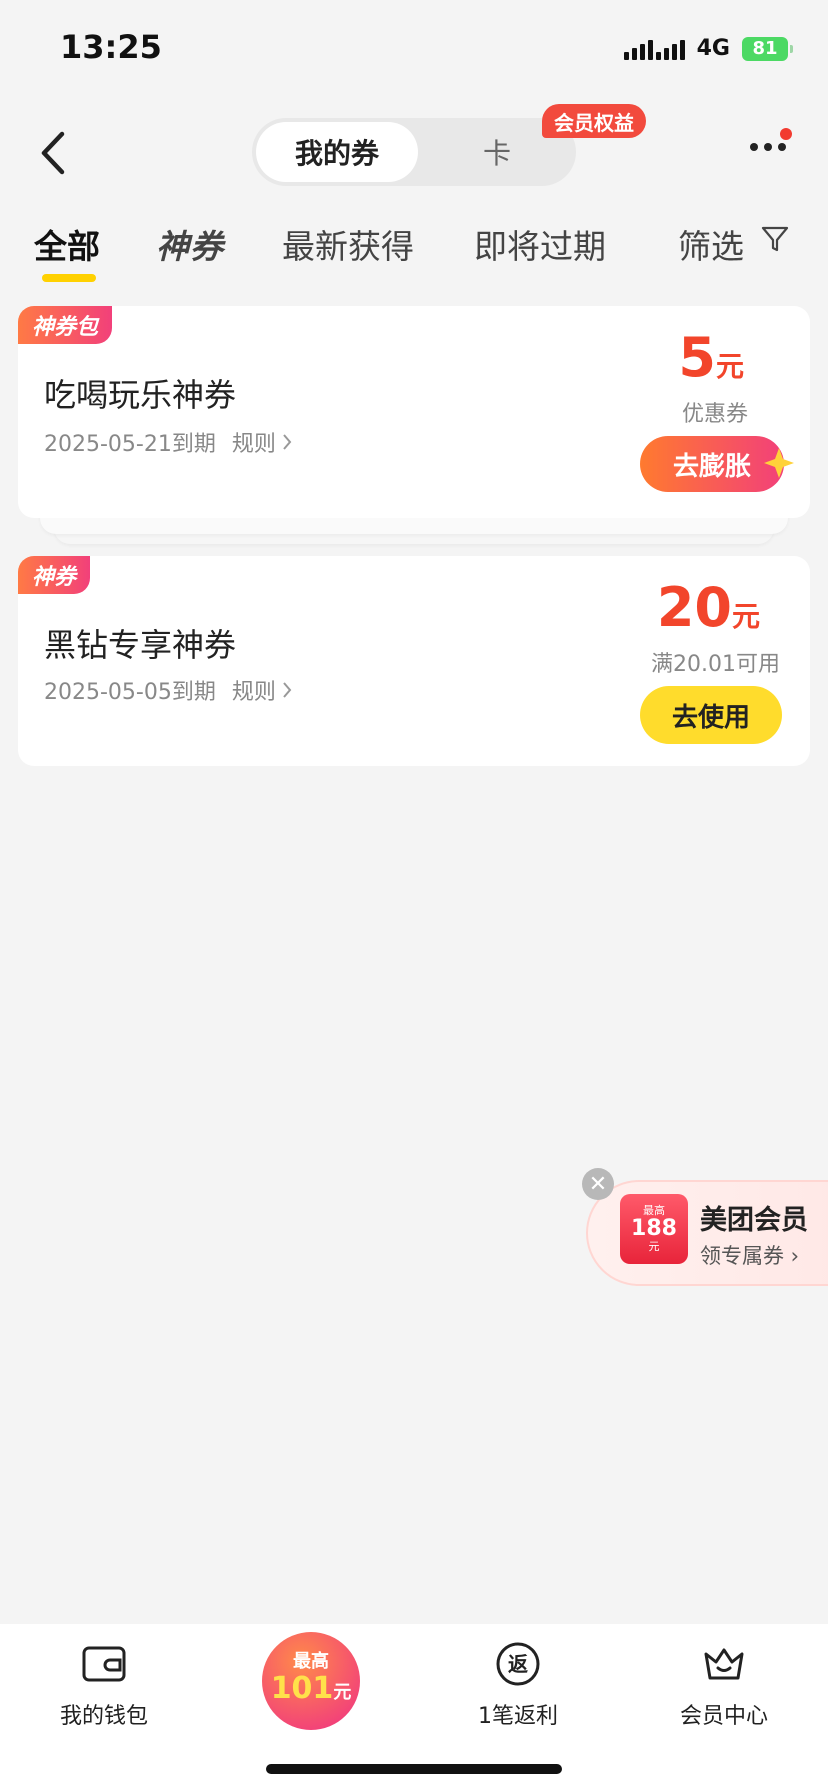 This screenshot has height=1792, width=828. Describe the element at coordinates (311, 1661) in the screenshot. I see `nav-promo-top: 最高` at that location.